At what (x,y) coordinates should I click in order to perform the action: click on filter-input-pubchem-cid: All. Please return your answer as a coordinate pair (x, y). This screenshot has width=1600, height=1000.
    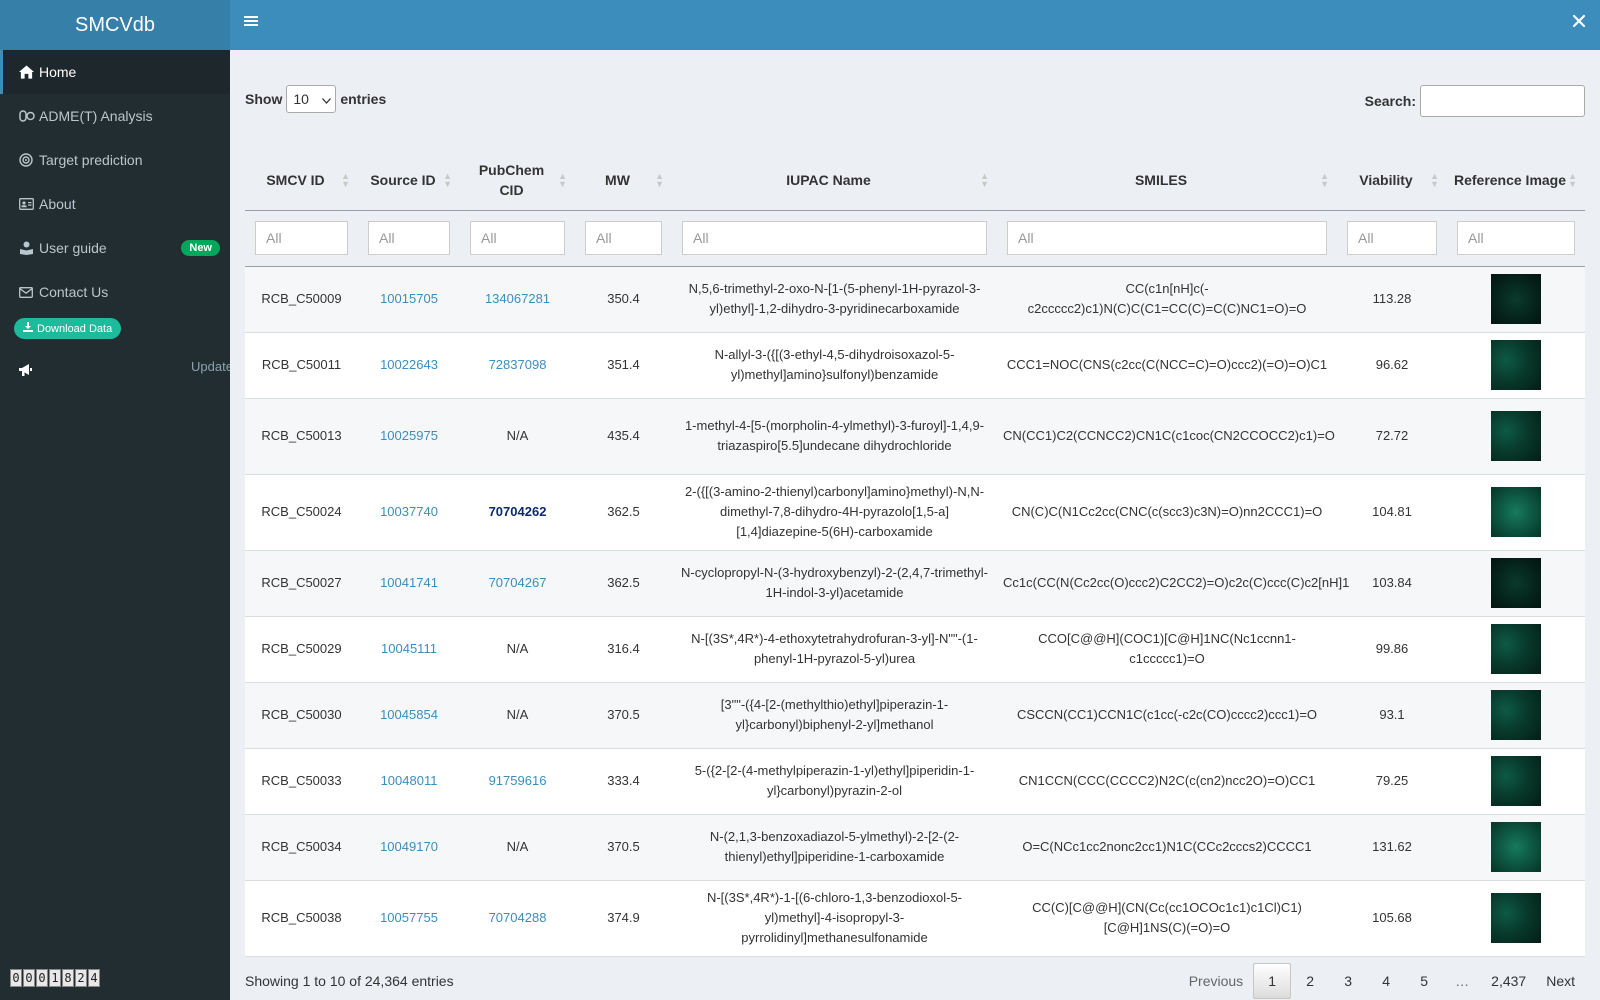
    Looking at the image, I should click on (517, 238).